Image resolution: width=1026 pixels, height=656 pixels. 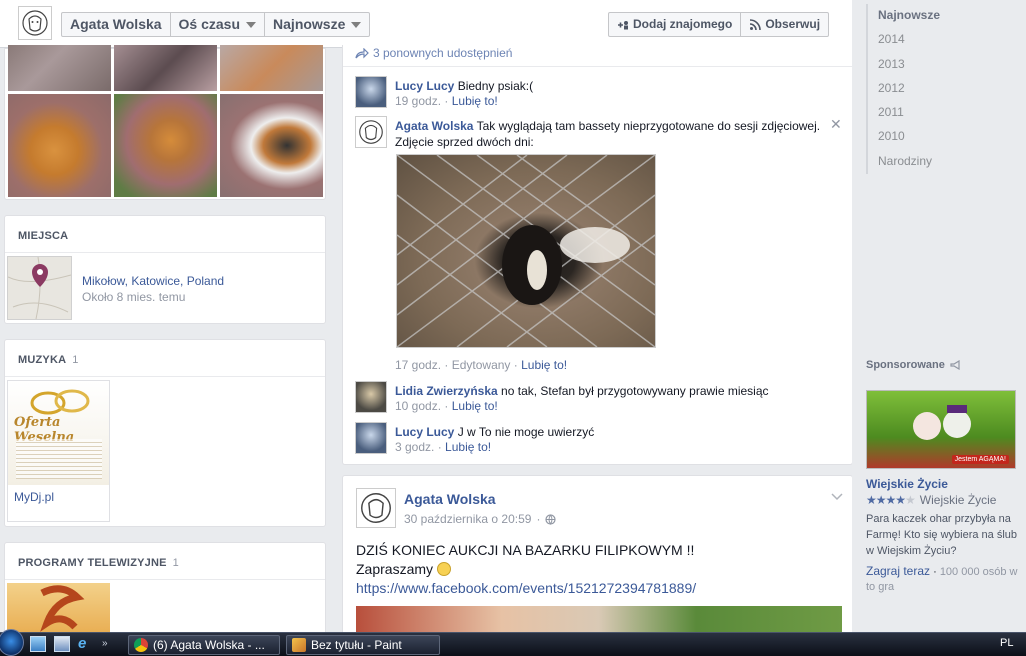 I want to click on tv-heading: PROGRAMY TELEWIZYJNE 1, so click(x=165, y=561).